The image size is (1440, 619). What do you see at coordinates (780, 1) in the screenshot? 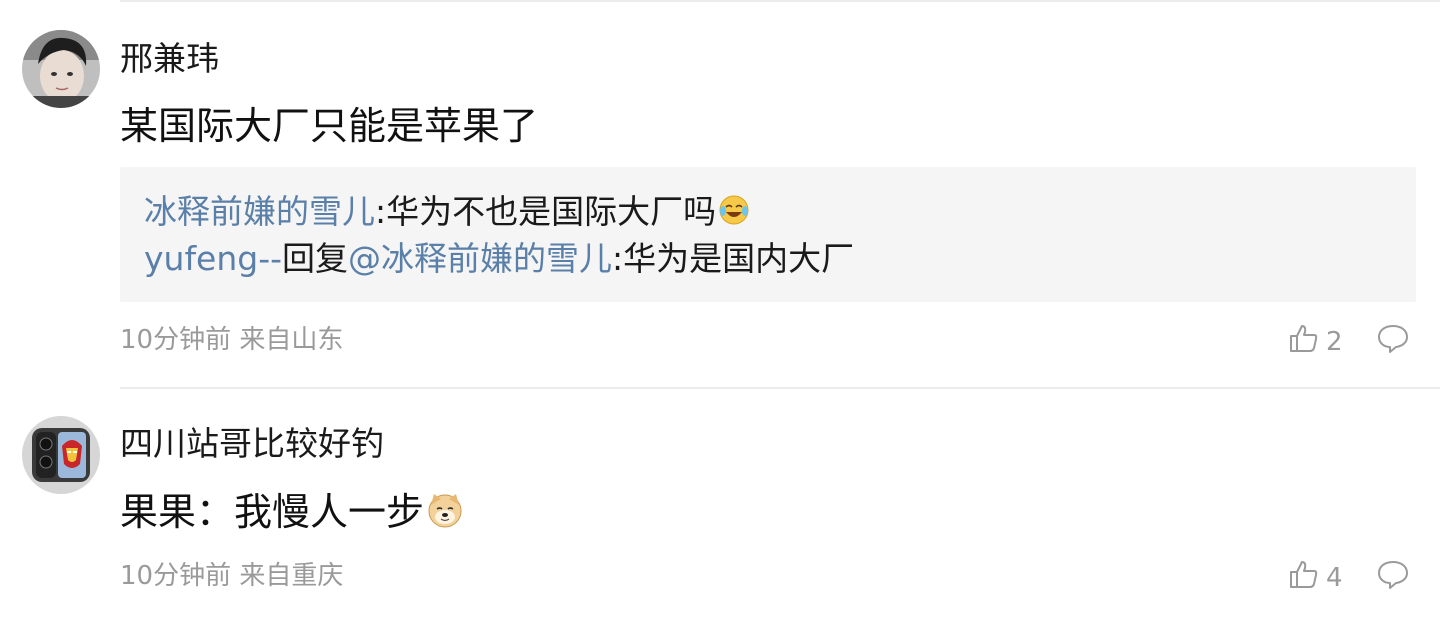
I see `top-divider` at bounding box center [780, 1].